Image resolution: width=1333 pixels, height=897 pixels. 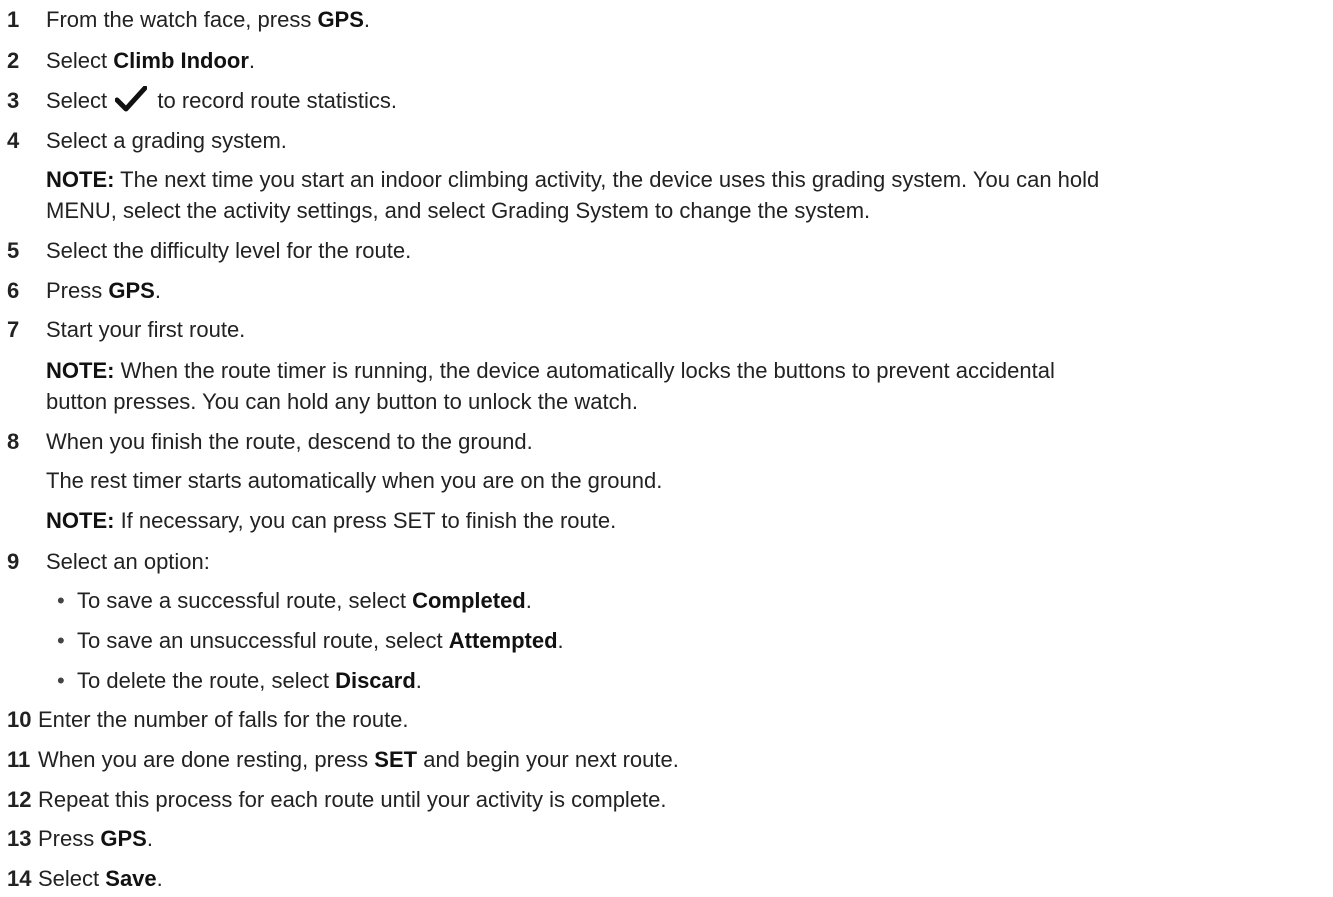 I want to click on step-number: 6, so click(x=13, y=290).